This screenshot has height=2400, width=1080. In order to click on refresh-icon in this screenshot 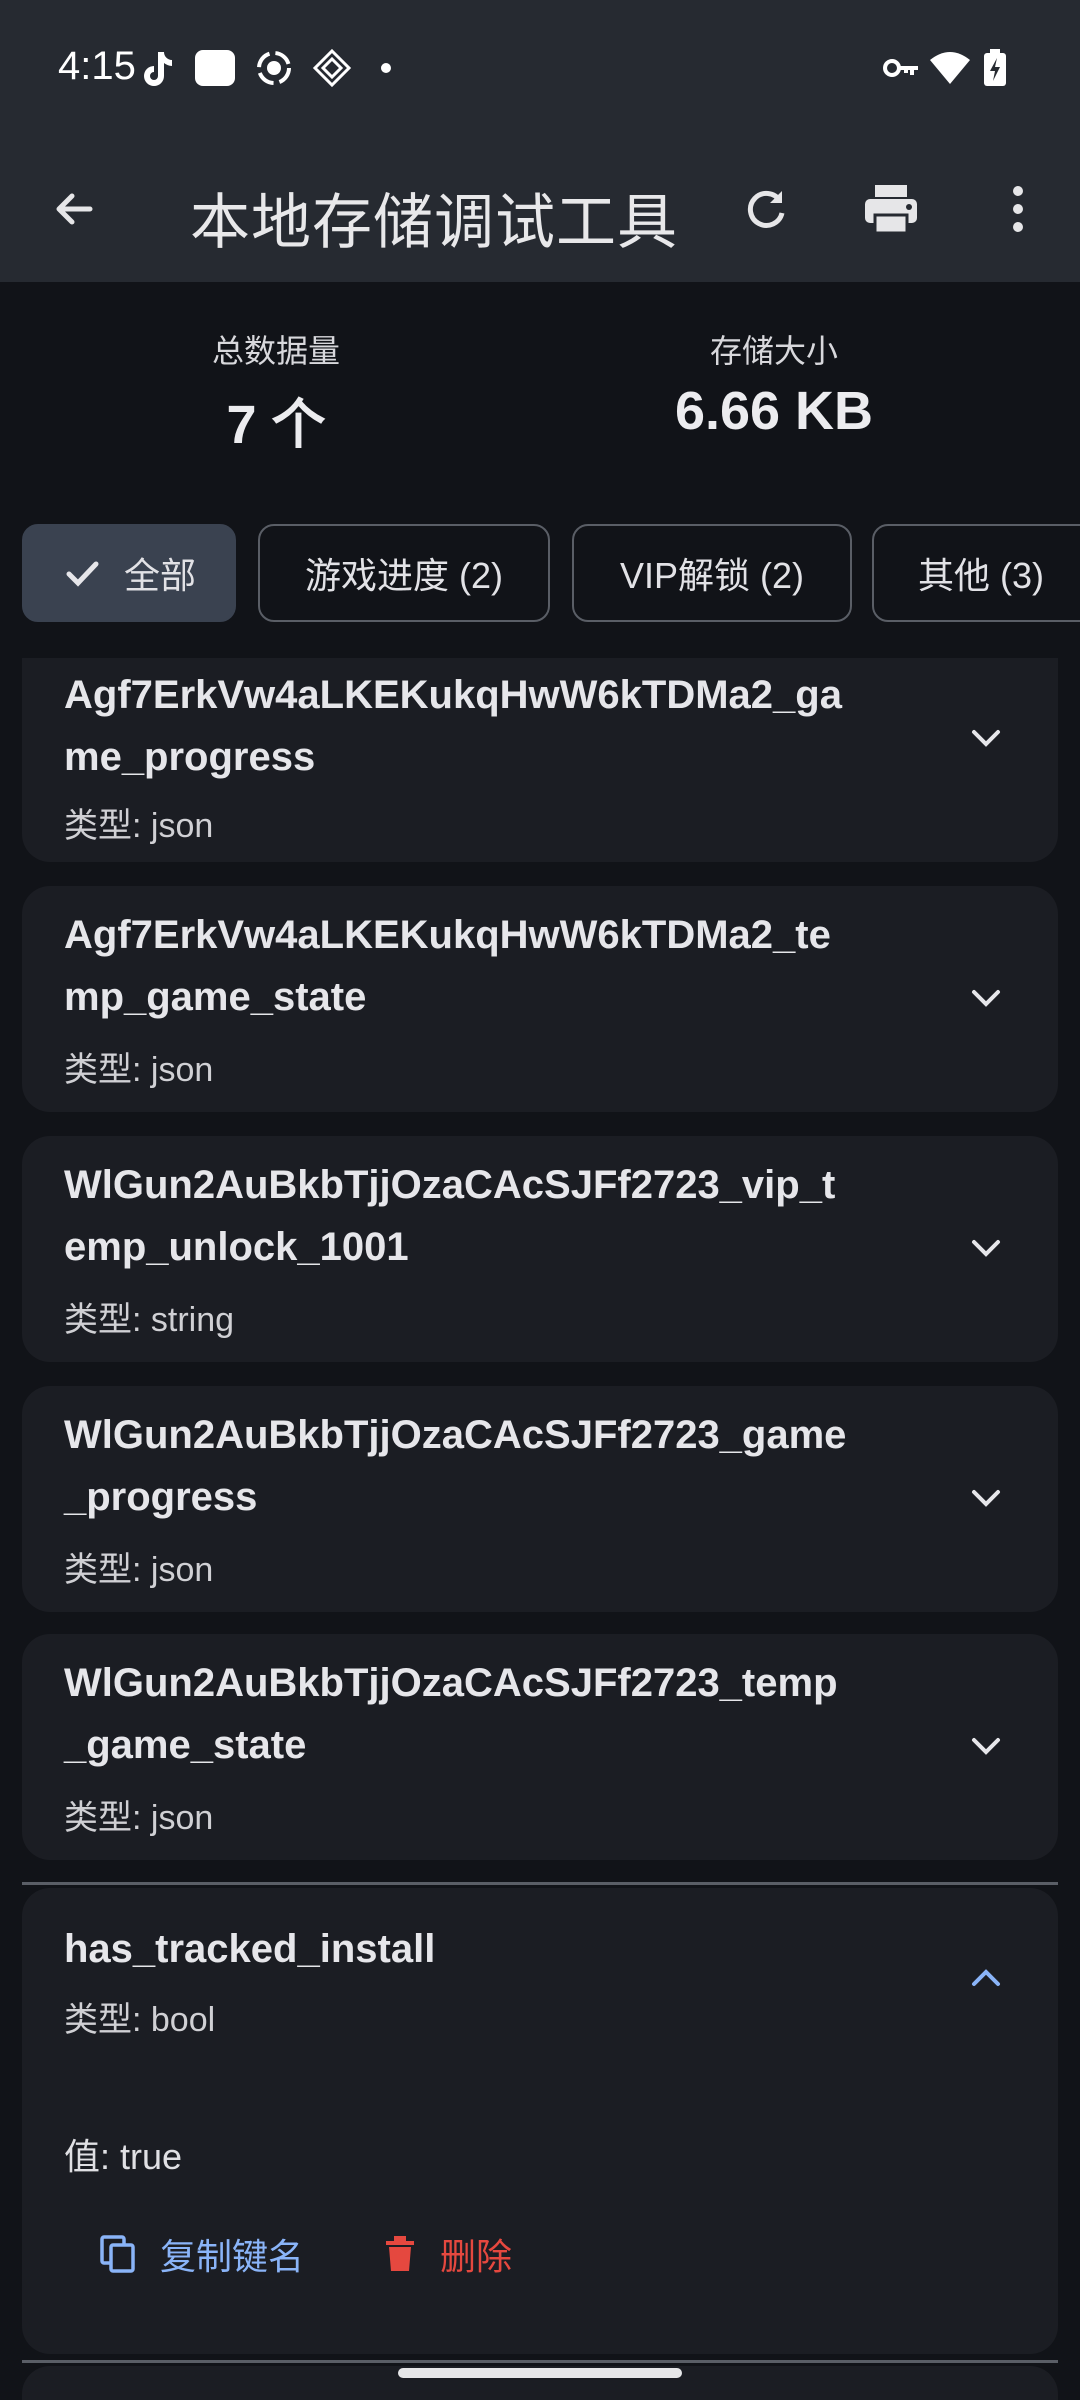, I will do `click(766, 209)`.